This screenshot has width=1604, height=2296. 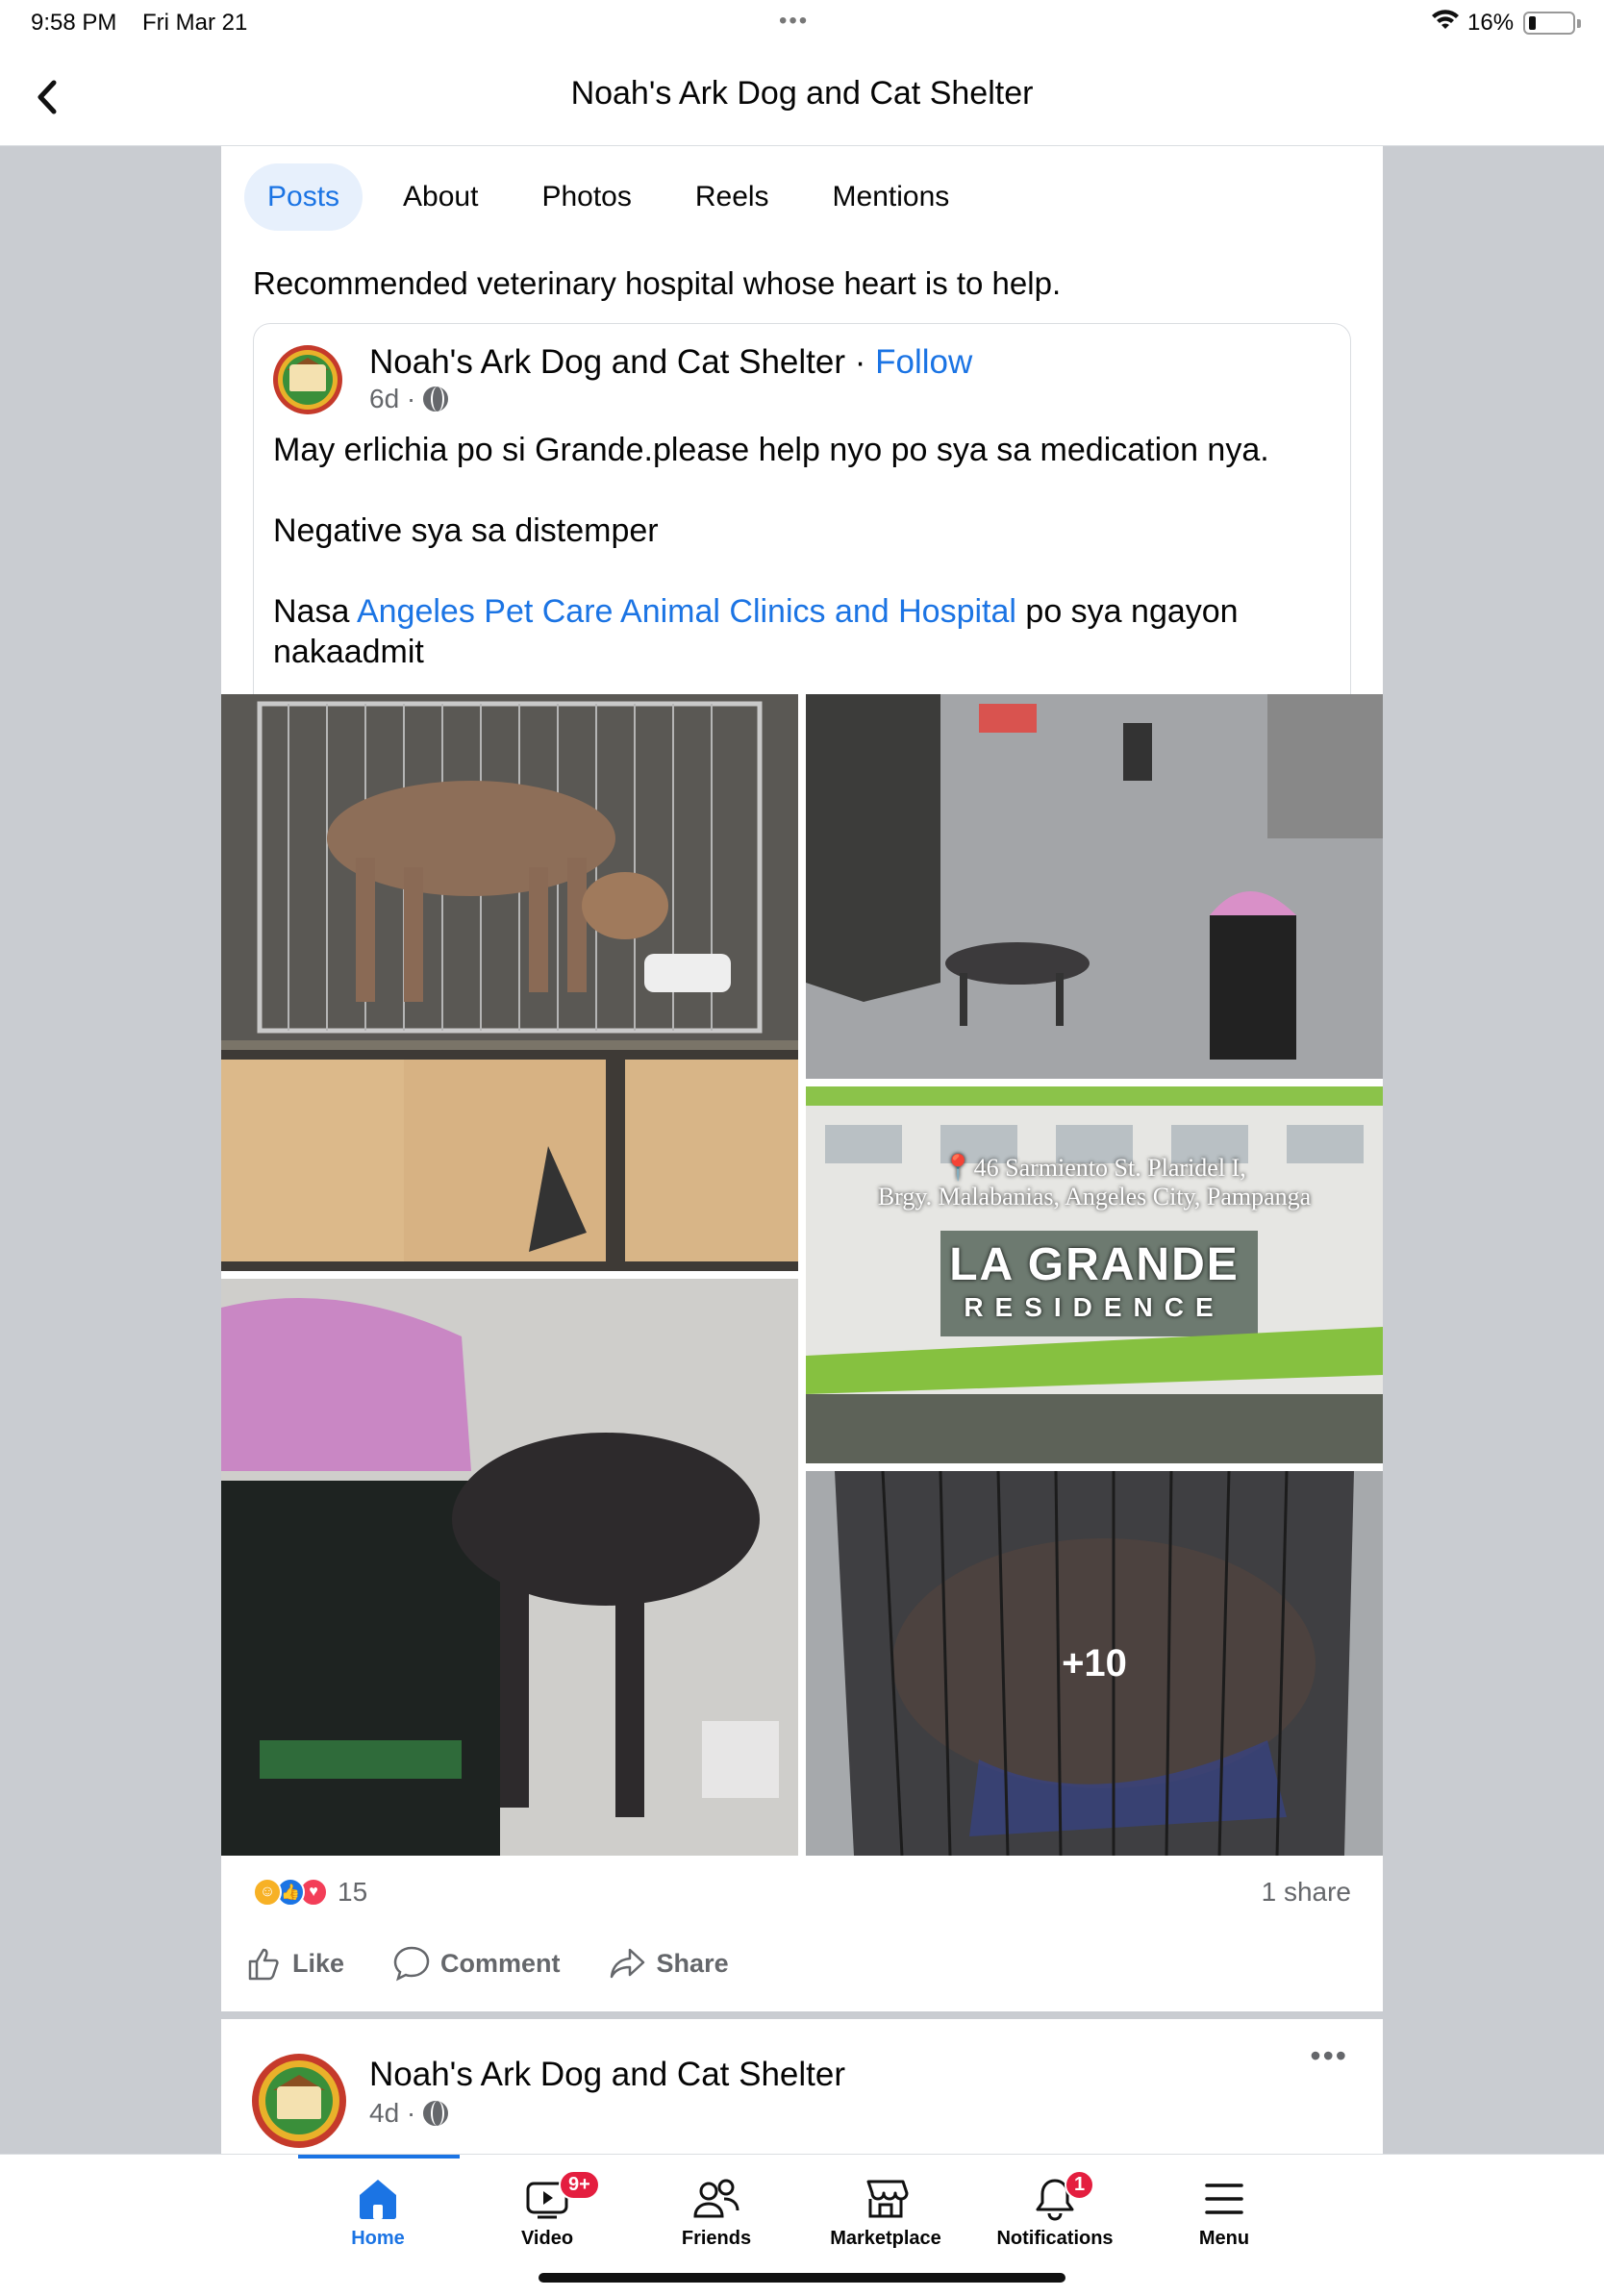 What do you see at coordinates (885, 2238) in the screenshot?
I see `nav-marketplace-label: Marketplace` at bounding box center [885, 2238].